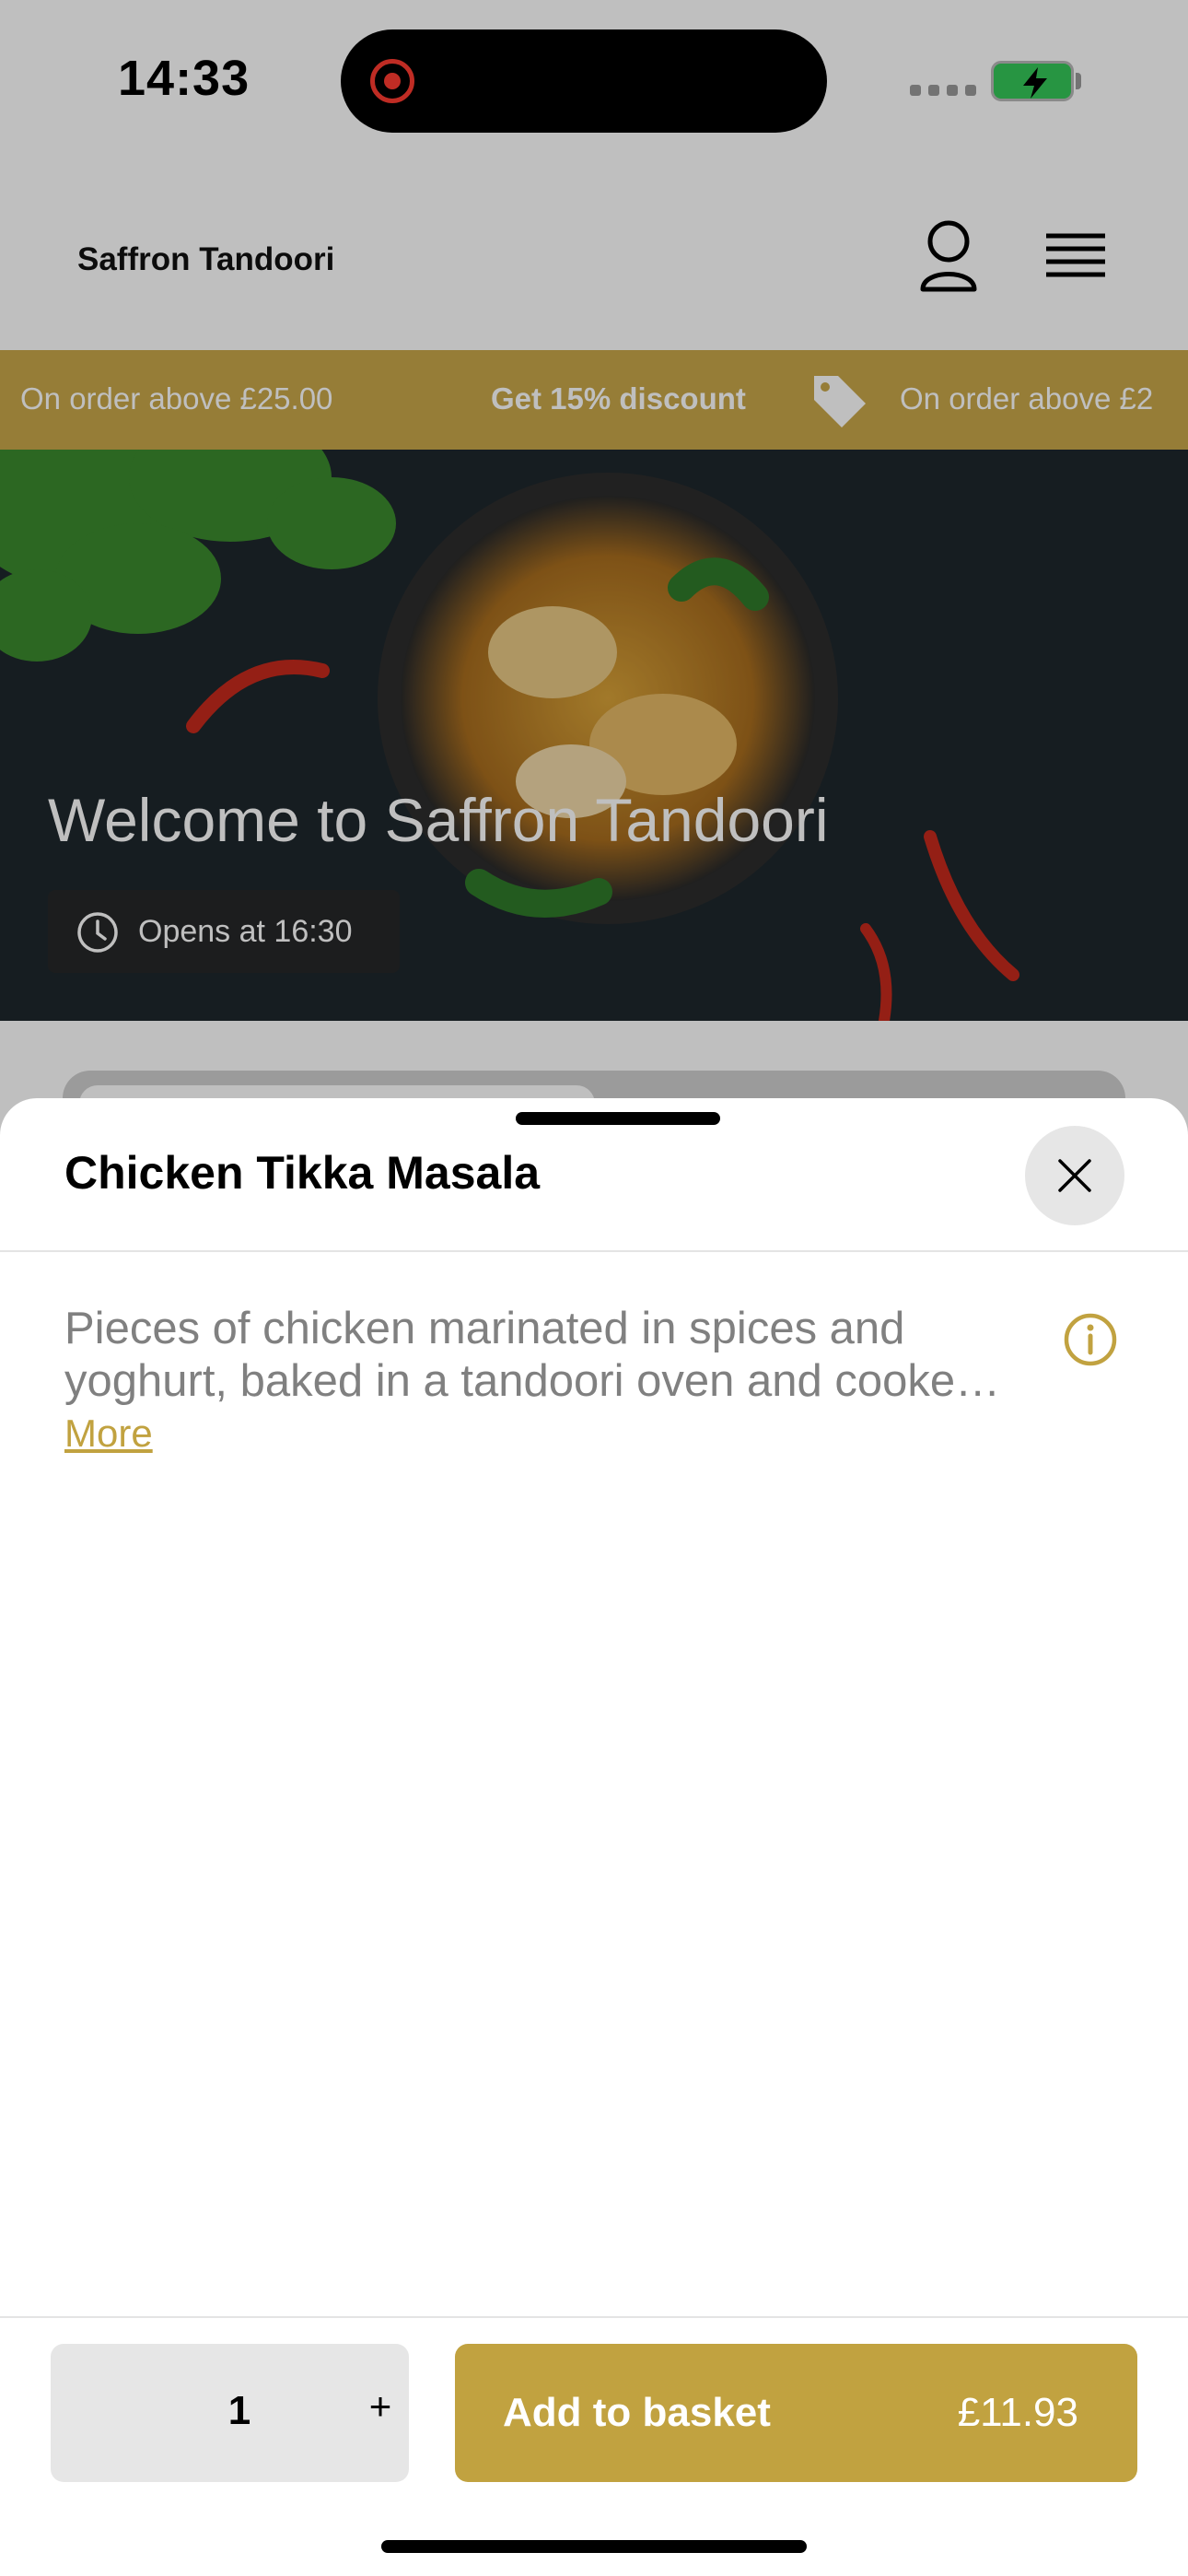 Image resolution: width=1188 pixels, height=2576 pixels. What do you see at coordinates (594, 1251) in the screenshot?
I see `header-divider` at bounding box center [594, 1251].